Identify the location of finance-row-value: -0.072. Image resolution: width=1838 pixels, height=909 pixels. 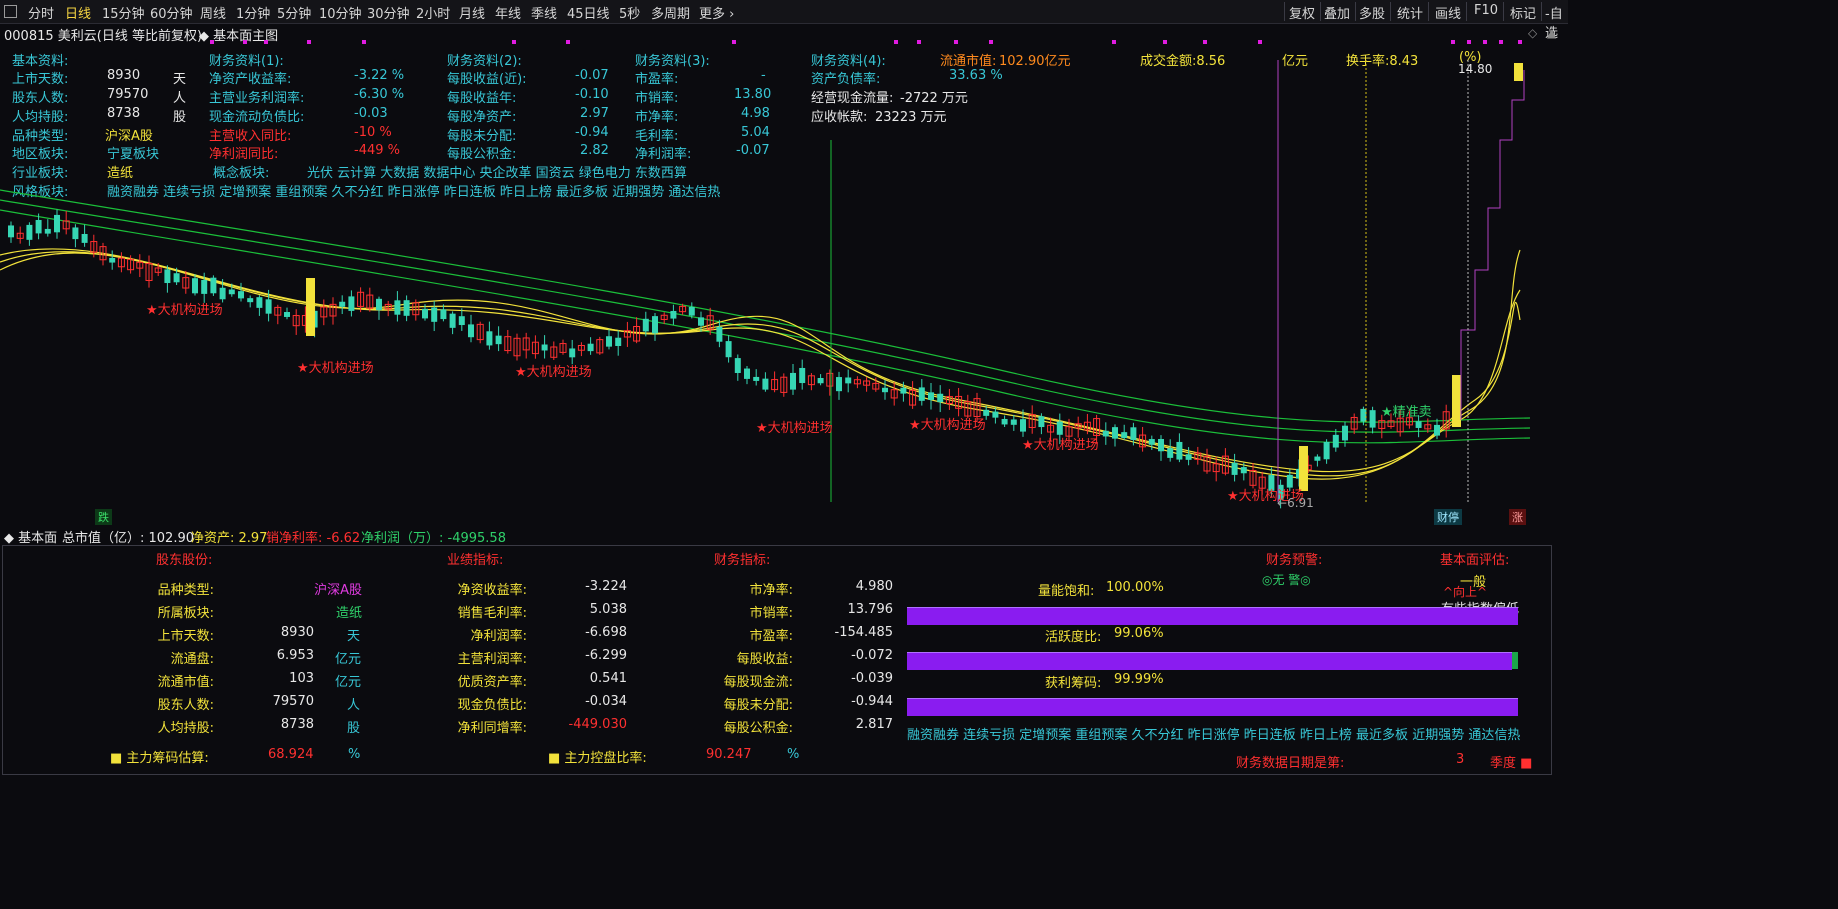
(872, 655).